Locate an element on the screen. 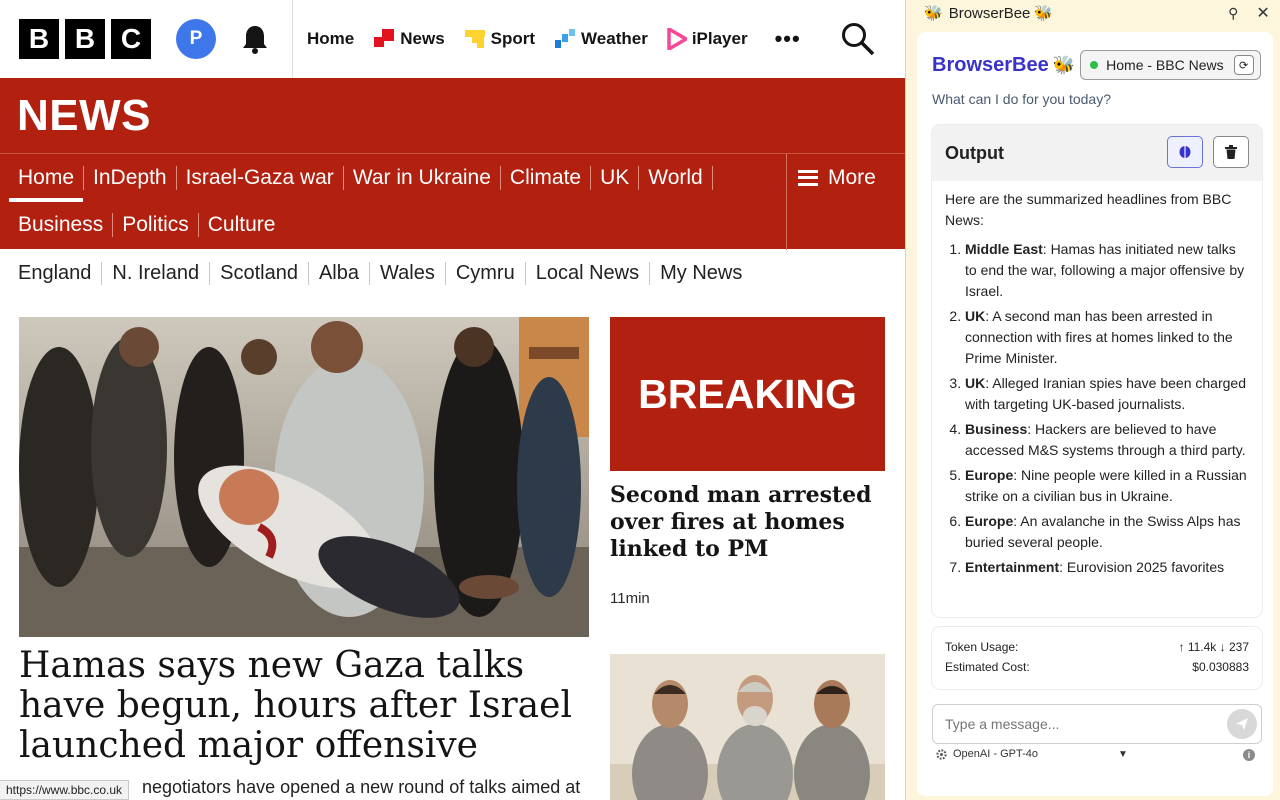 This screenshot has height=800, width=1280. brand-name: BrowserBee is located at coordinates (990, 64).